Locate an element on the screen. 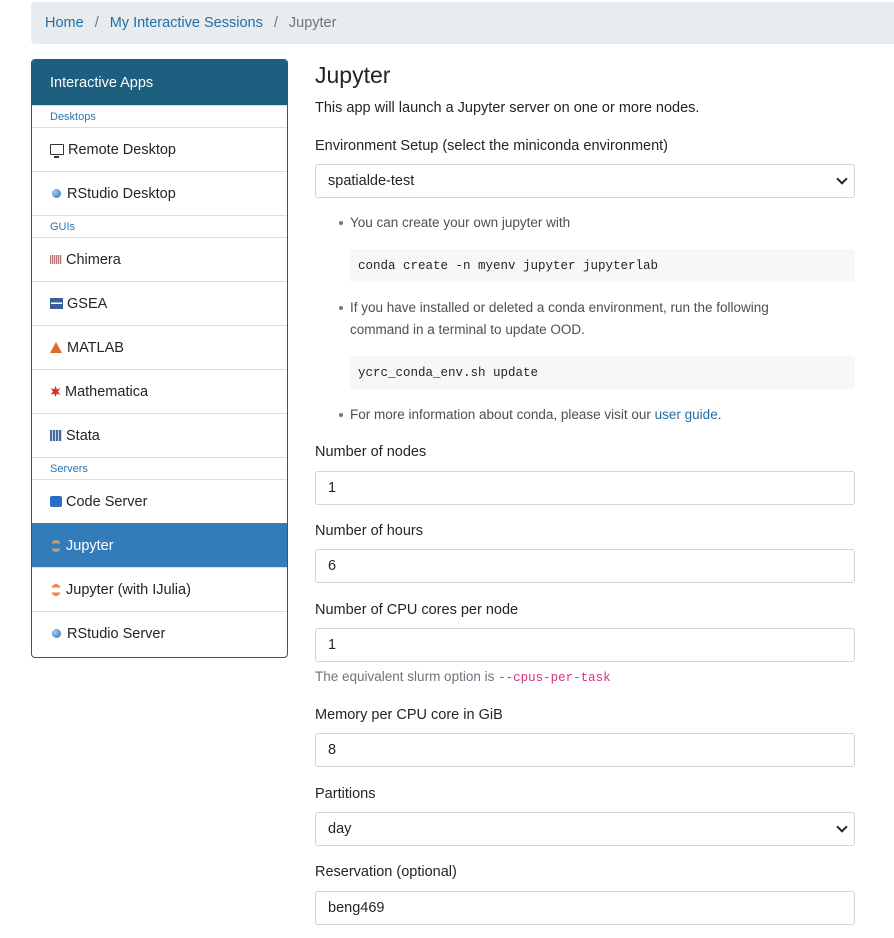  hours-label: Number of hours is located at coordinates (369, 531).